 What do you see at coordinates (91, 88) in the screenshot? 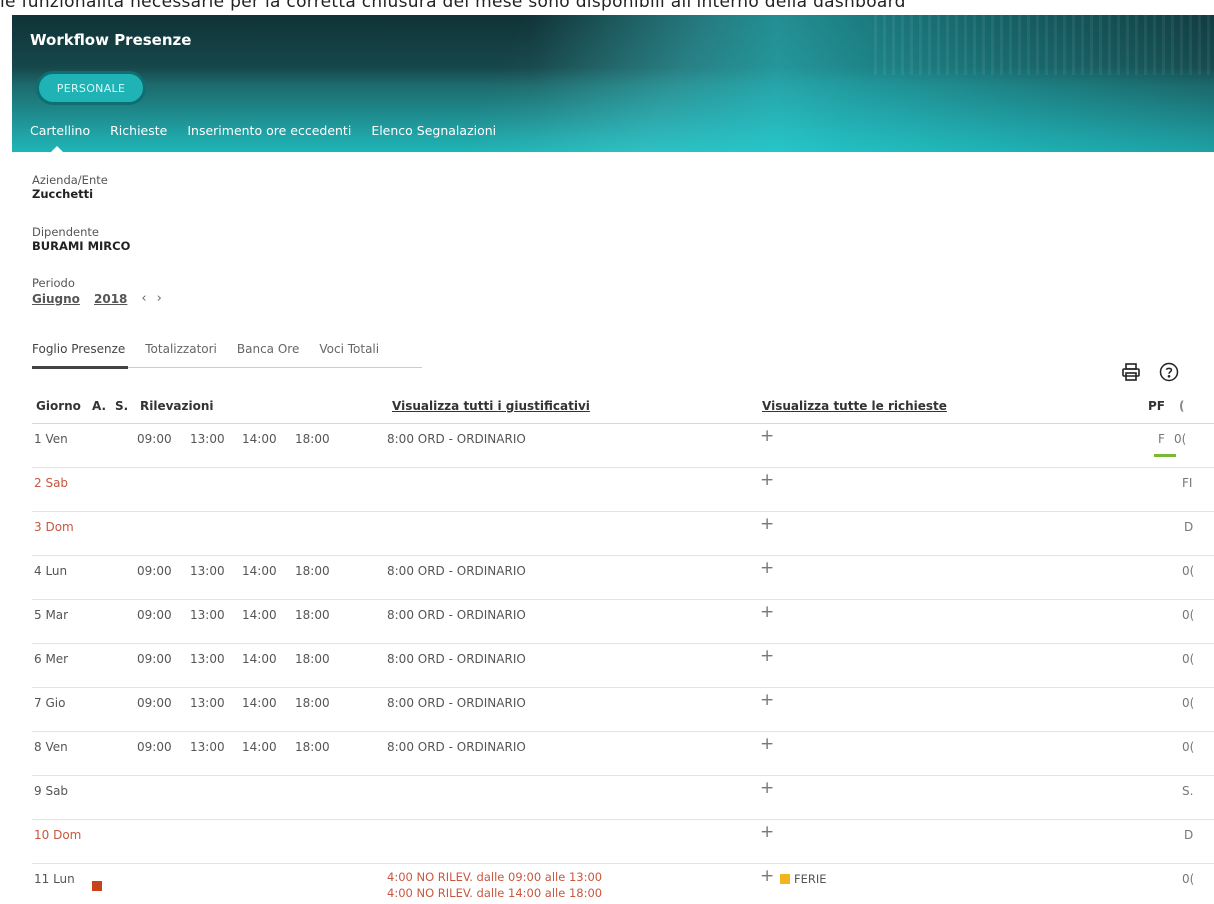
I see `personale-button: PERSONALE` at bounding box center [91, 88].